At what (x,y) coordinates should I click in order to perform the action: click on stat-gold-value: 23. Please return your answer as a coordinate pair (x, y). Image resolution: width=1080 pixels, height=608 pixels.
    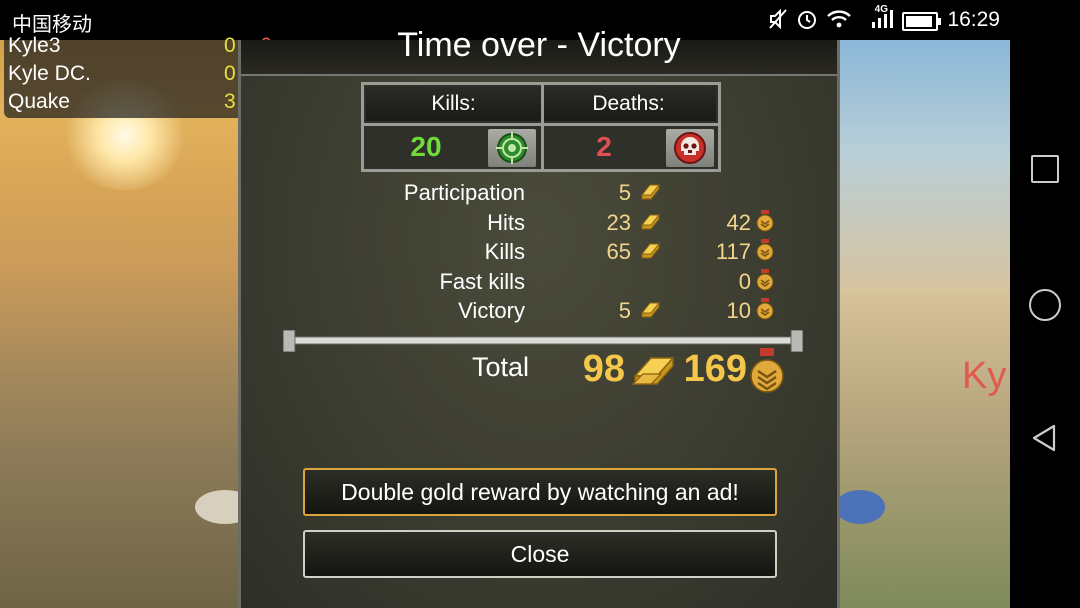
    Looking at the image, I should click on (618, 222).